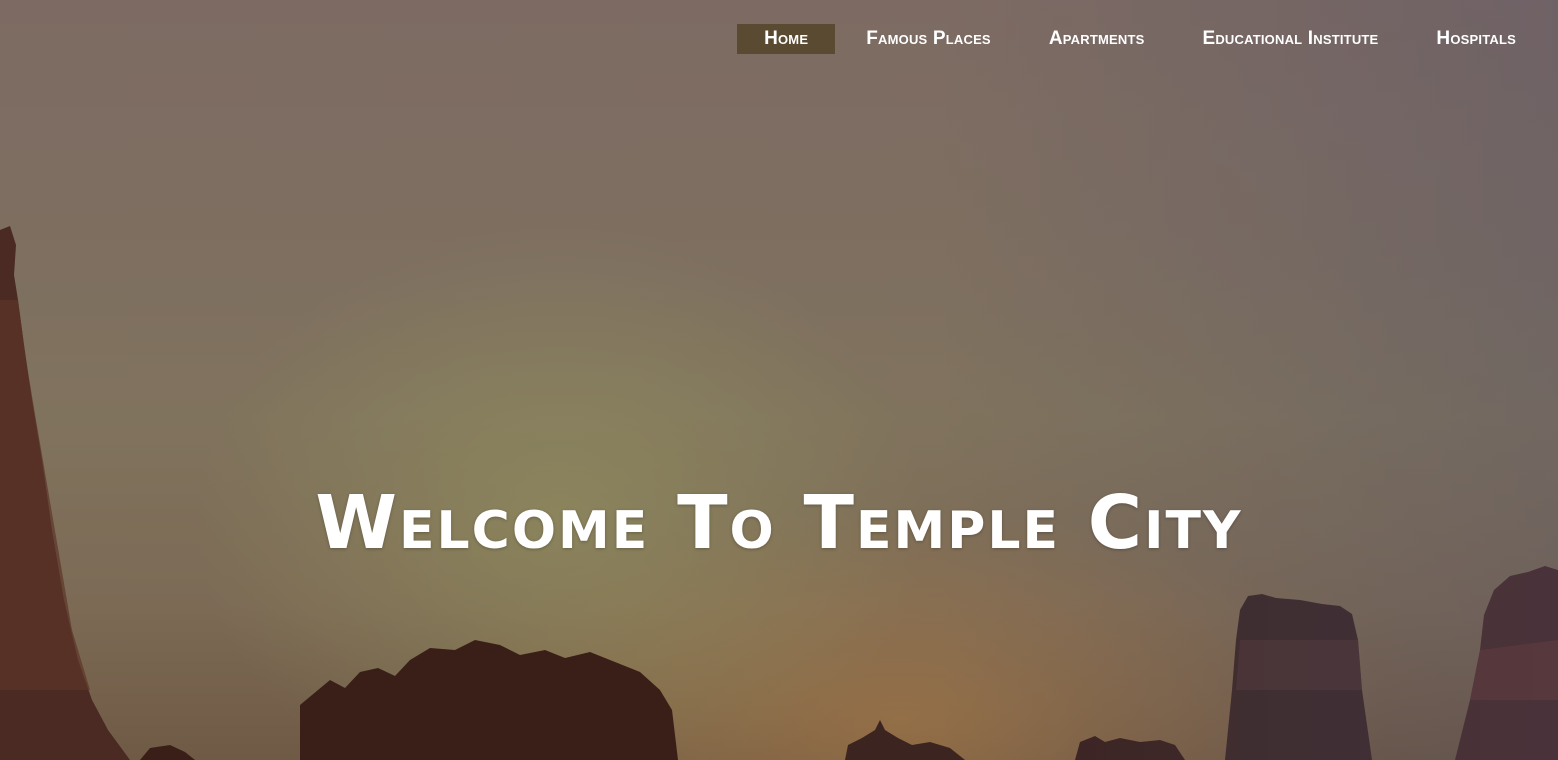 Image resolution: width=1558 pixels, height=760 pixels. Describe the element at coordinates (928, 39) in the screenshot. I see `nav-item-famous-places: Famous Places` at that location.